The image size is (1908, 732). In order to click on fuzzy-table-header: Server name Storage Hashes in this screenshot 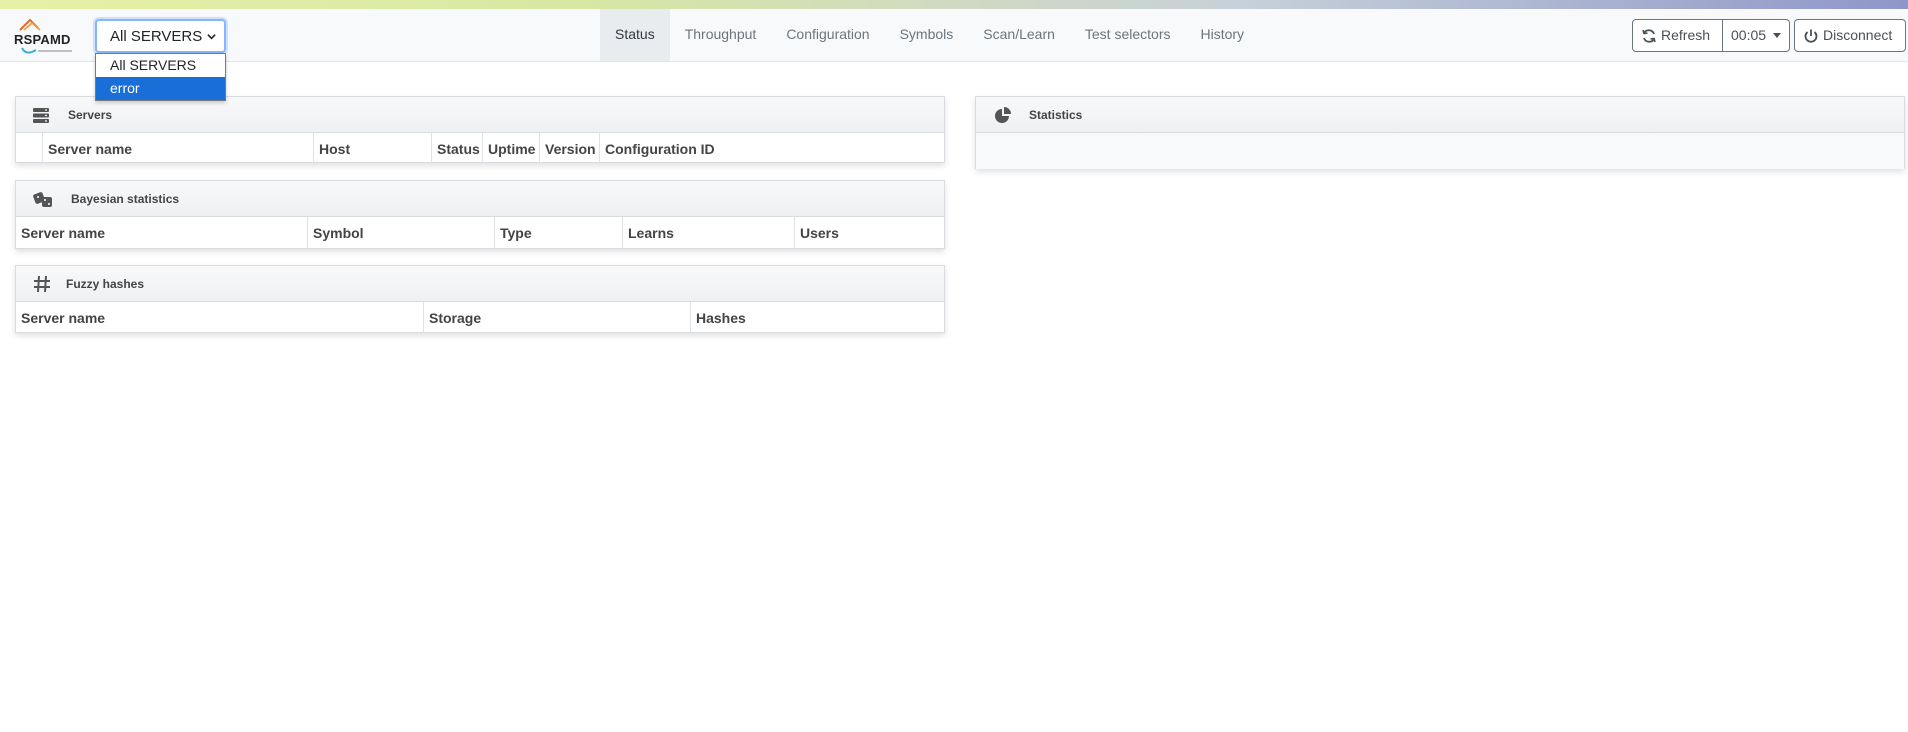, I will do `click(480, 317)`.